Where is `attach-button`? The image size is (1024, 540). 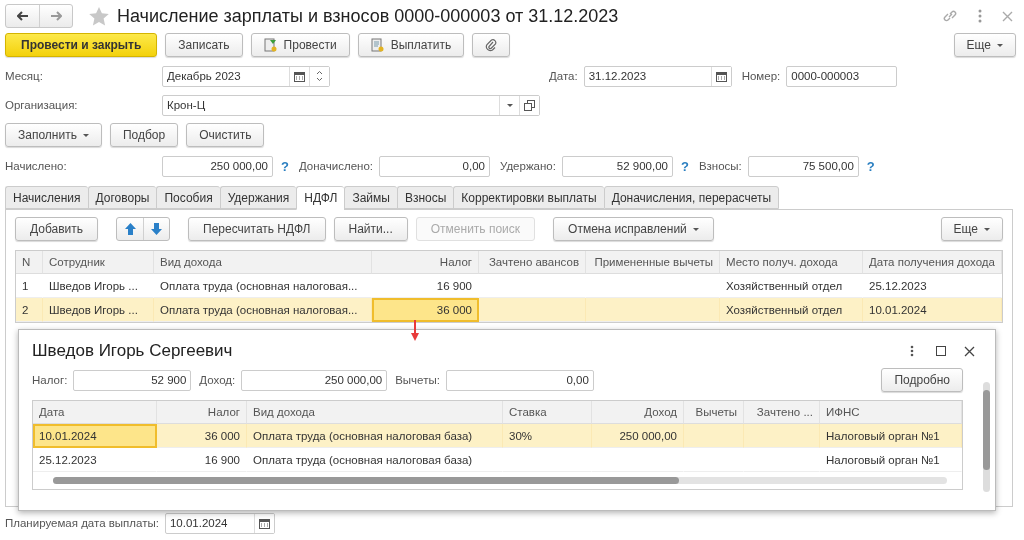
attach-button is located at coordinates (491, 45).